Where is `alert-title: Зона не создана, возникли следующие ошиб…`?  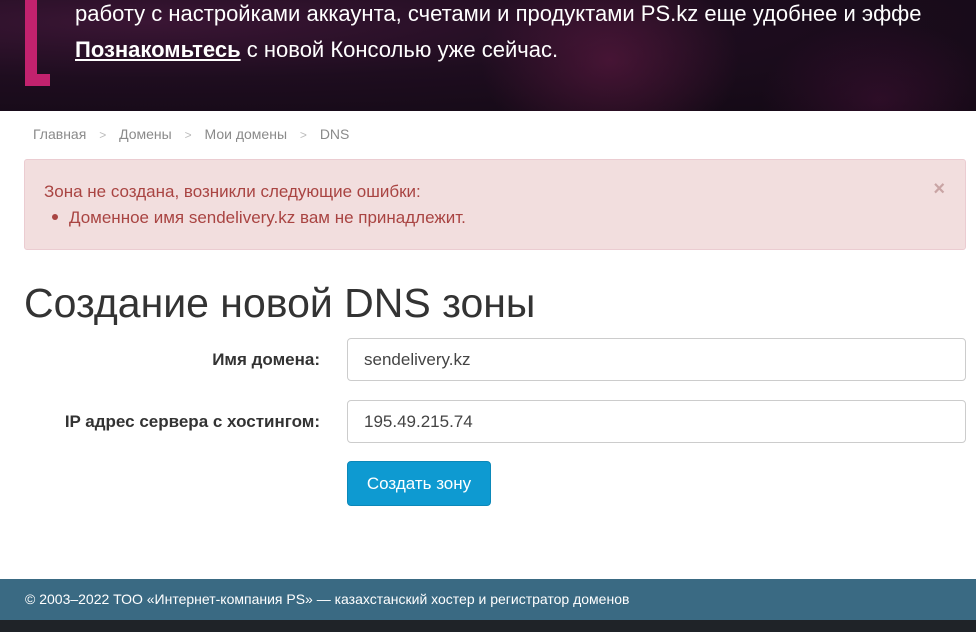 alert-title: Зона не создана, возникли следующие ошиб… is located at coordinates (232, 191).